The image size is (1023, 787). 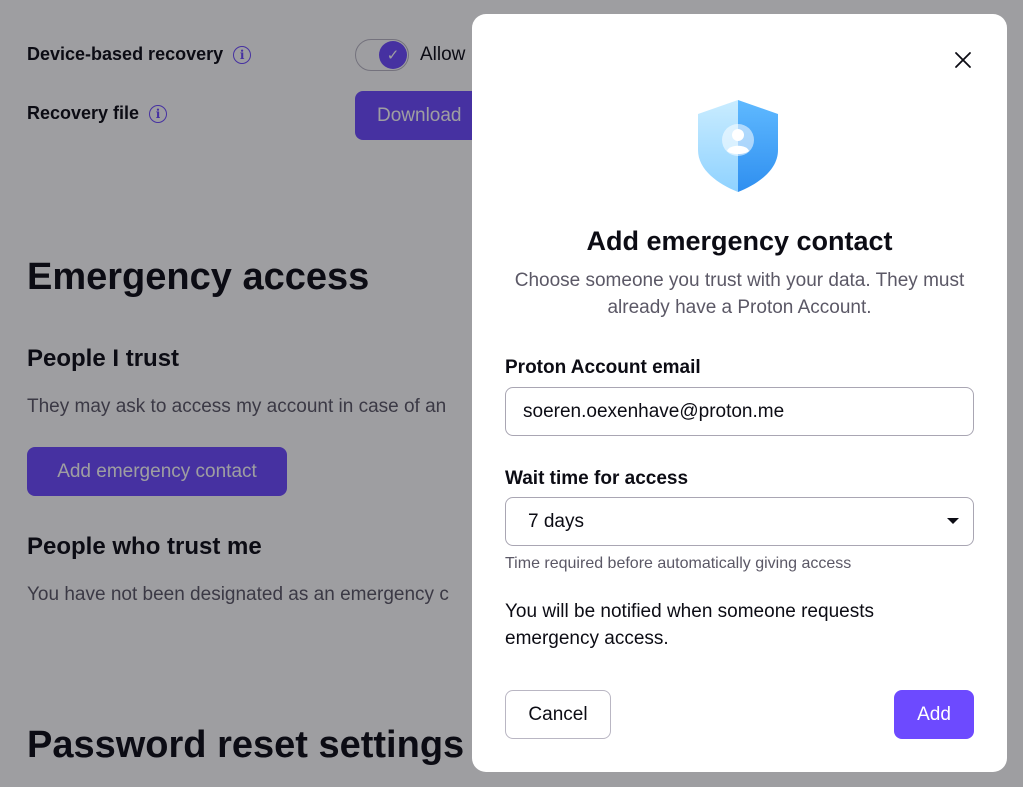 What do you see at coordinates (558, 714) in the screenshot?
I see `cancel-button: Cancel` at bounding box center [558, 714].